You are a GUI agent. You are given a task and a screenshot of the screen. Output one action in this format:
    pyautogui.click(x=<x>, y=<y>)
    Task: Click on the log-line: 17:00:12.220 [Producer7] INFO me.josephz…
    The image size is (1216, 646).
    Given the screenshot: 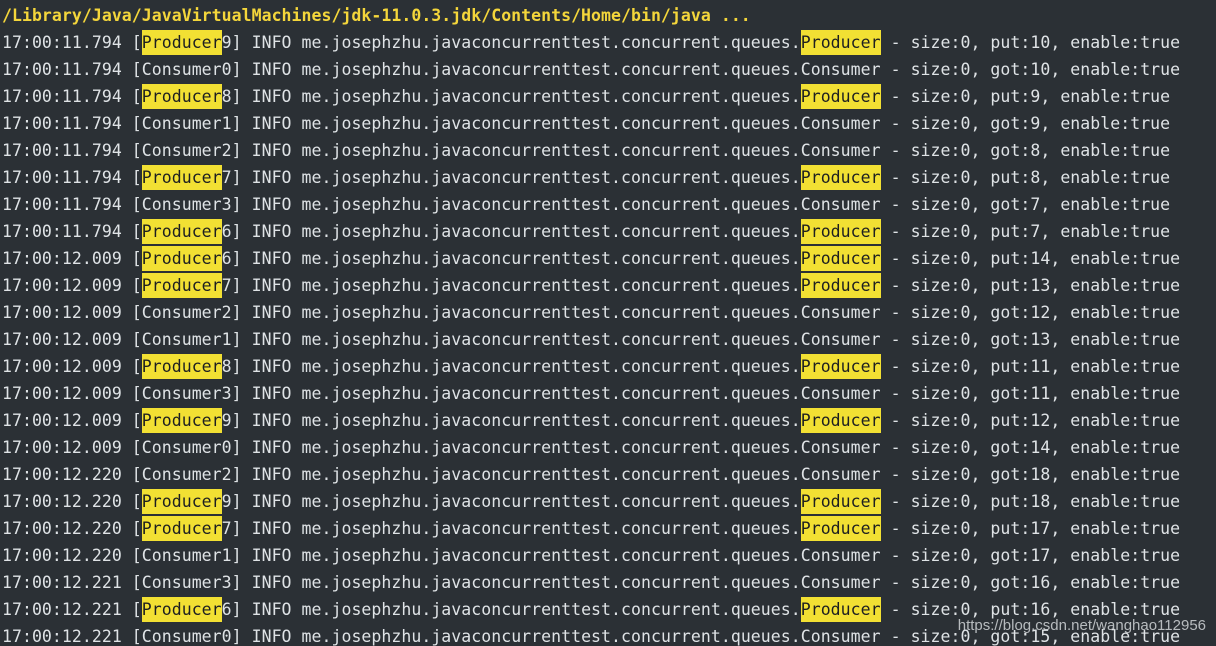 What is the action you would take?
    pyautogui.click(x=591, y=528)
    